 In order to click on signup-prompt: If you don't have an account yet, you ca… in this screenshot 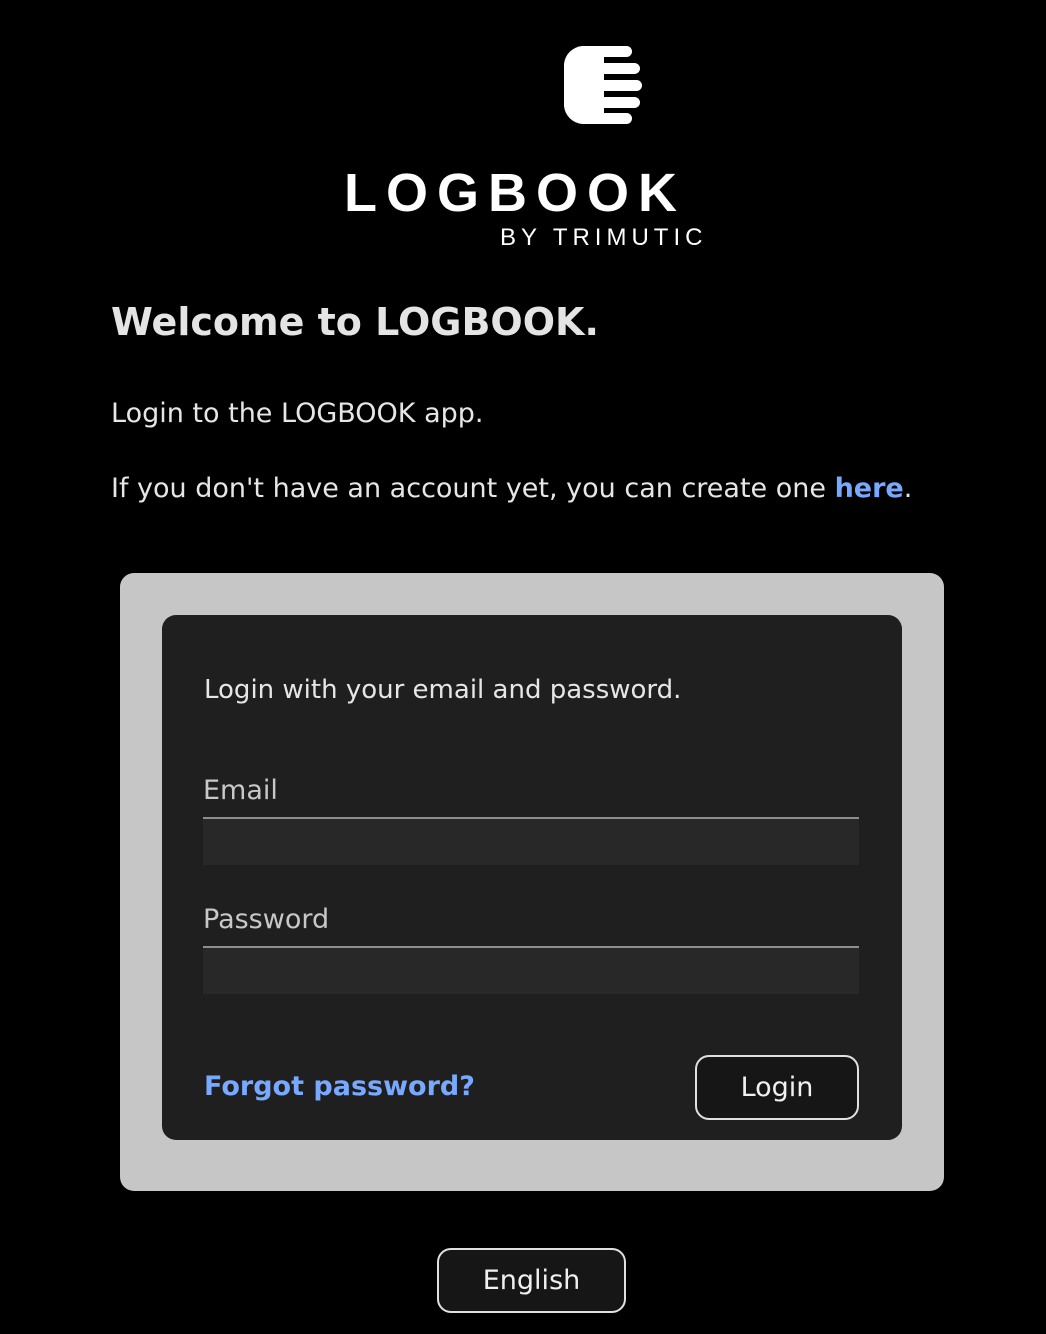, I will do `click(511, 489)`.